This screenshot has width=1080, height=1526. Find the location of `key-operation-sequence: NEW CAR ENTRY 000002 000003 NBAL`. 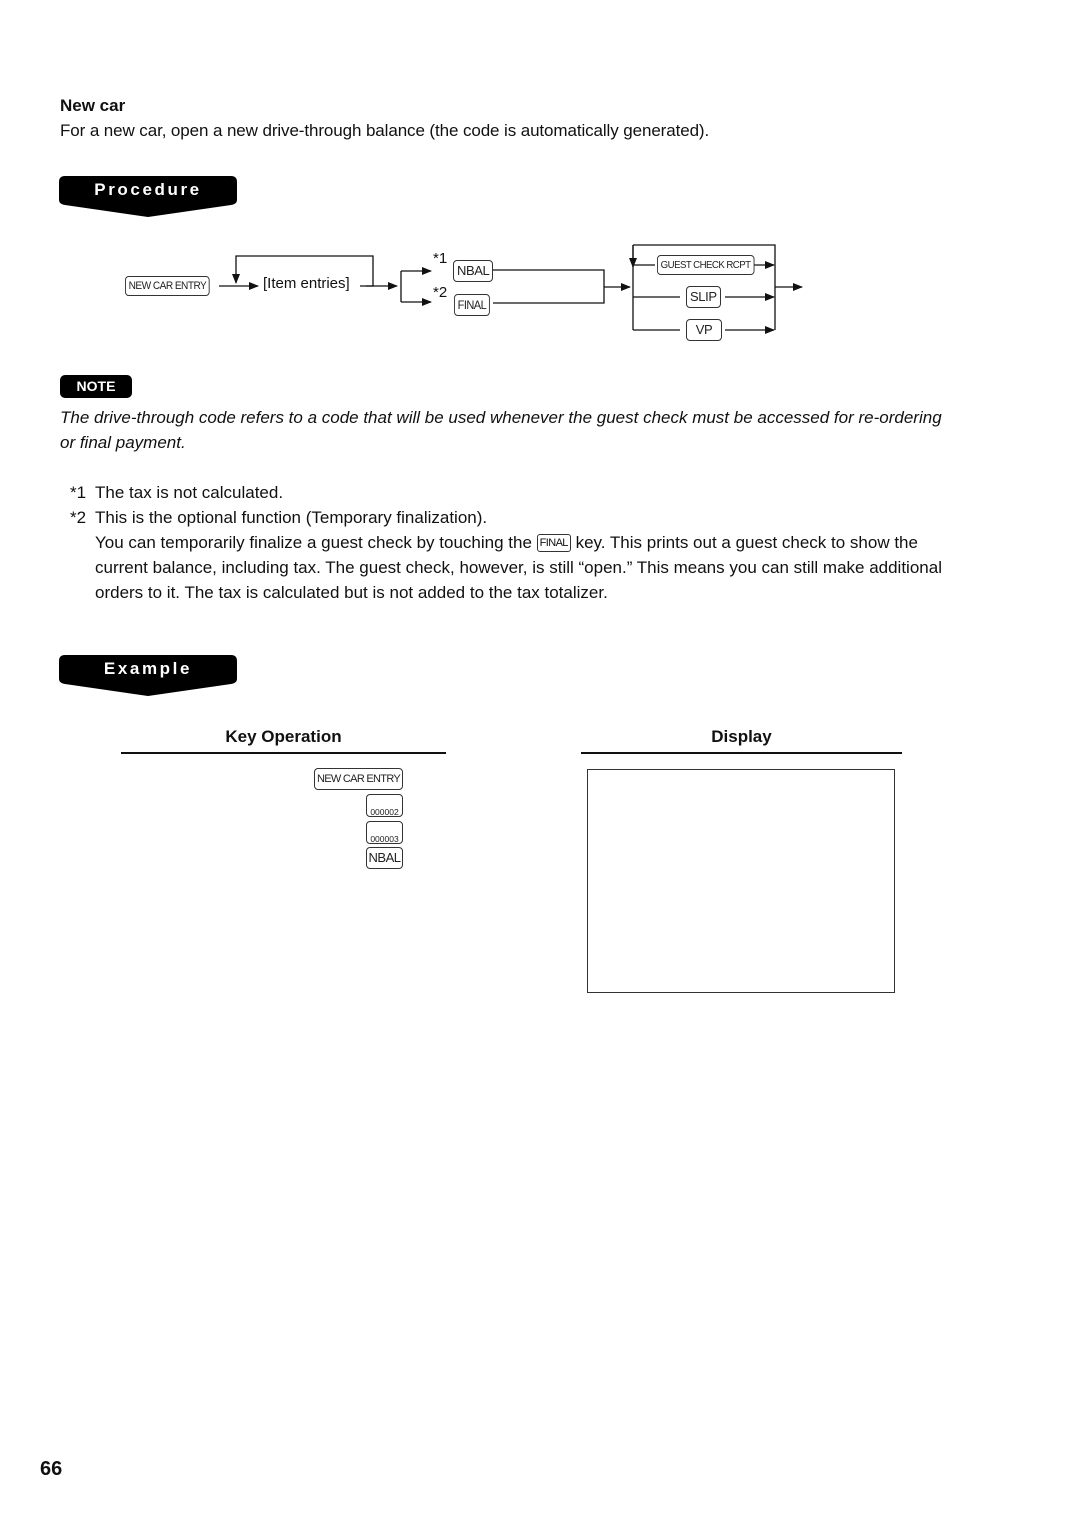

key-operation-sequence: NEW CAR ENTRY 000002 000003 NBAL is located at coordinates (262, 820).